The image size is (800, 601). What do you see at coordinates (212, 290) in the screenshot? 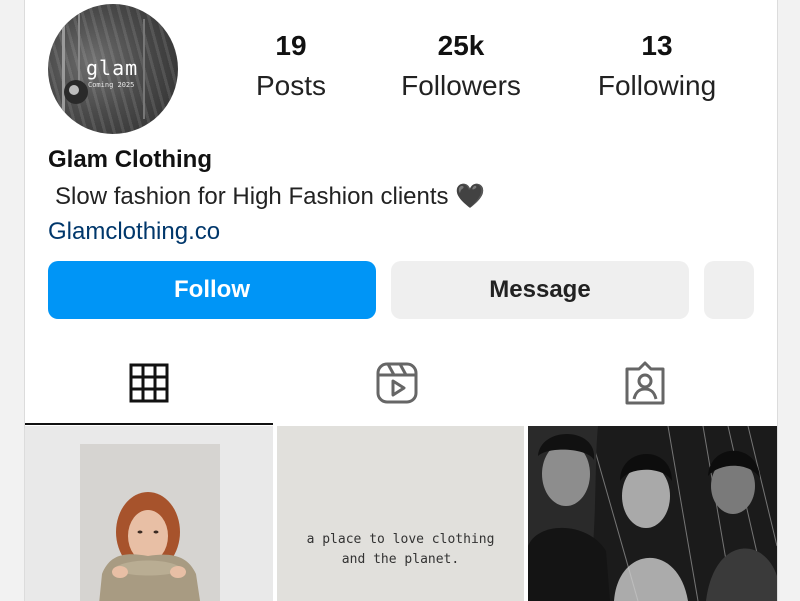
I see `follow-button: Follow` at bounding box center [212, 290].